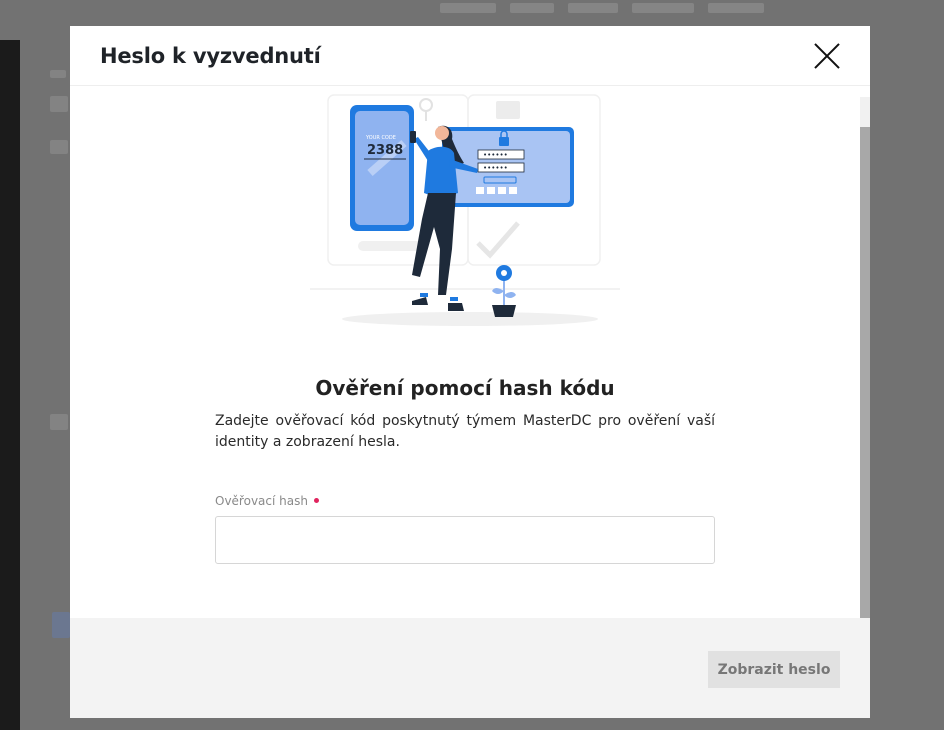  I want to click on modal-scrollbar, so click(865, 357).